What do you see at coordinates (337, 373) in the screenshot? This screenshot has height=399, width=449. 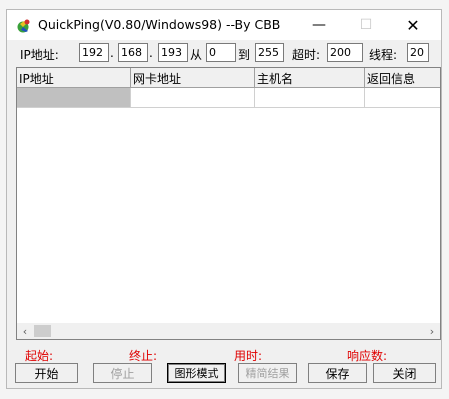 I see `save-button: 保存` at bounding box center [337, 373].